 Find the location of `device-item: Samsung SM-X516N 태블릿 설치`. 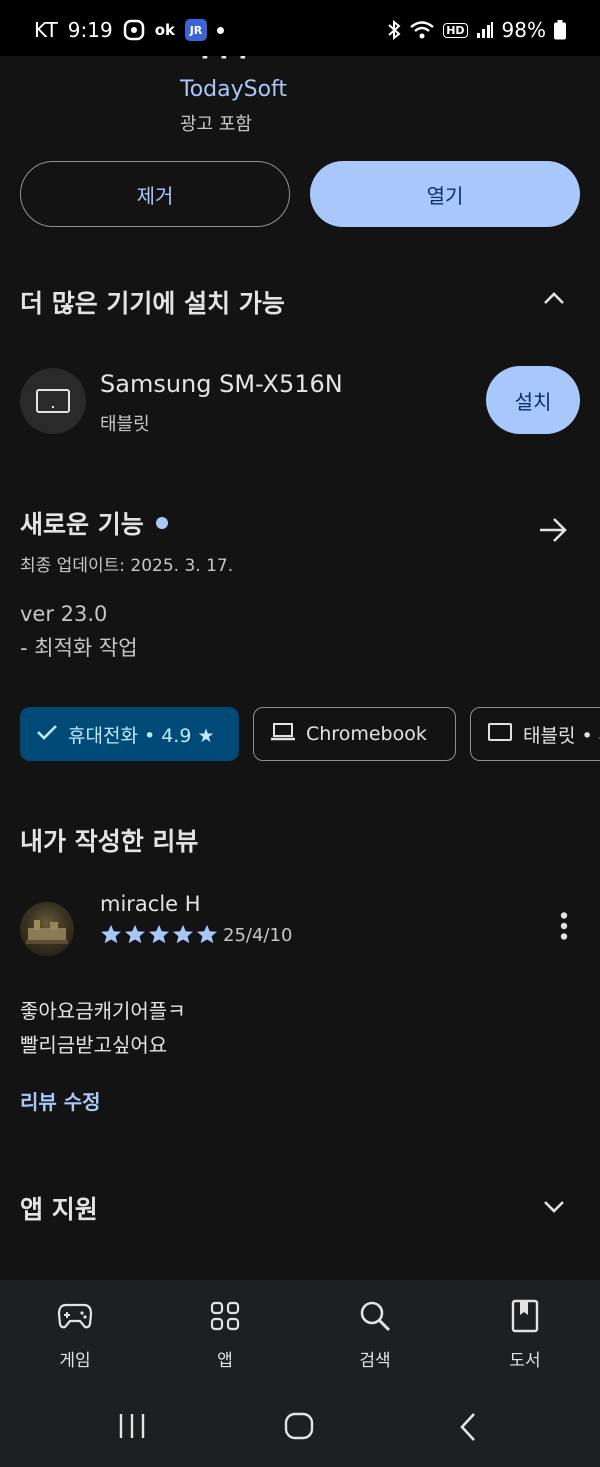

device-item: Samsung SM-X516N 태블릿 설치 is located at coordinates (300, 401).